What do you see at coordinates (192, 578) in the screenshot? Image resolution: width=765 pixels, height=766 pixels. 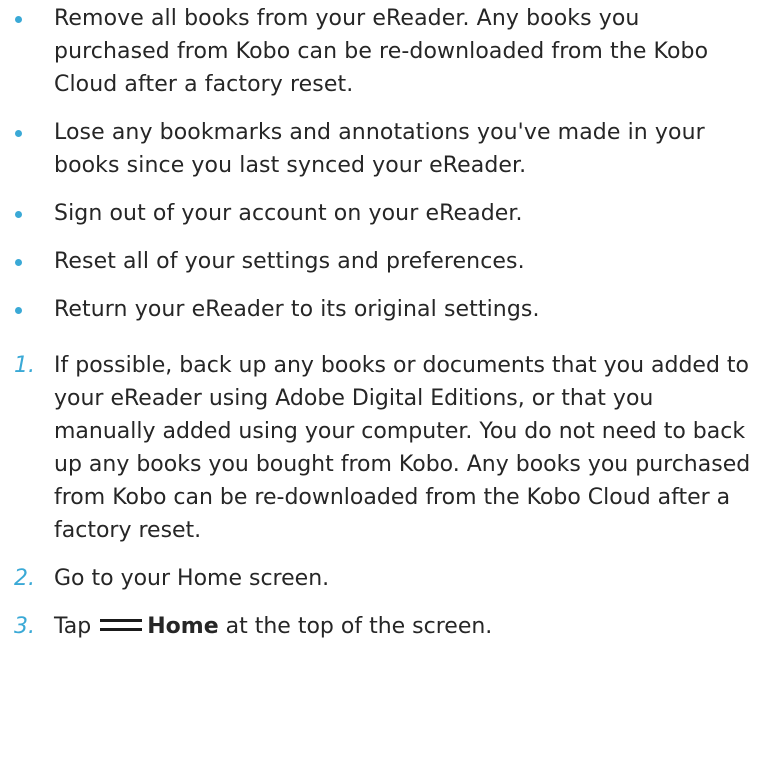 I see `step-text: Go to your Home screen.` at bounding box center [192, 578].